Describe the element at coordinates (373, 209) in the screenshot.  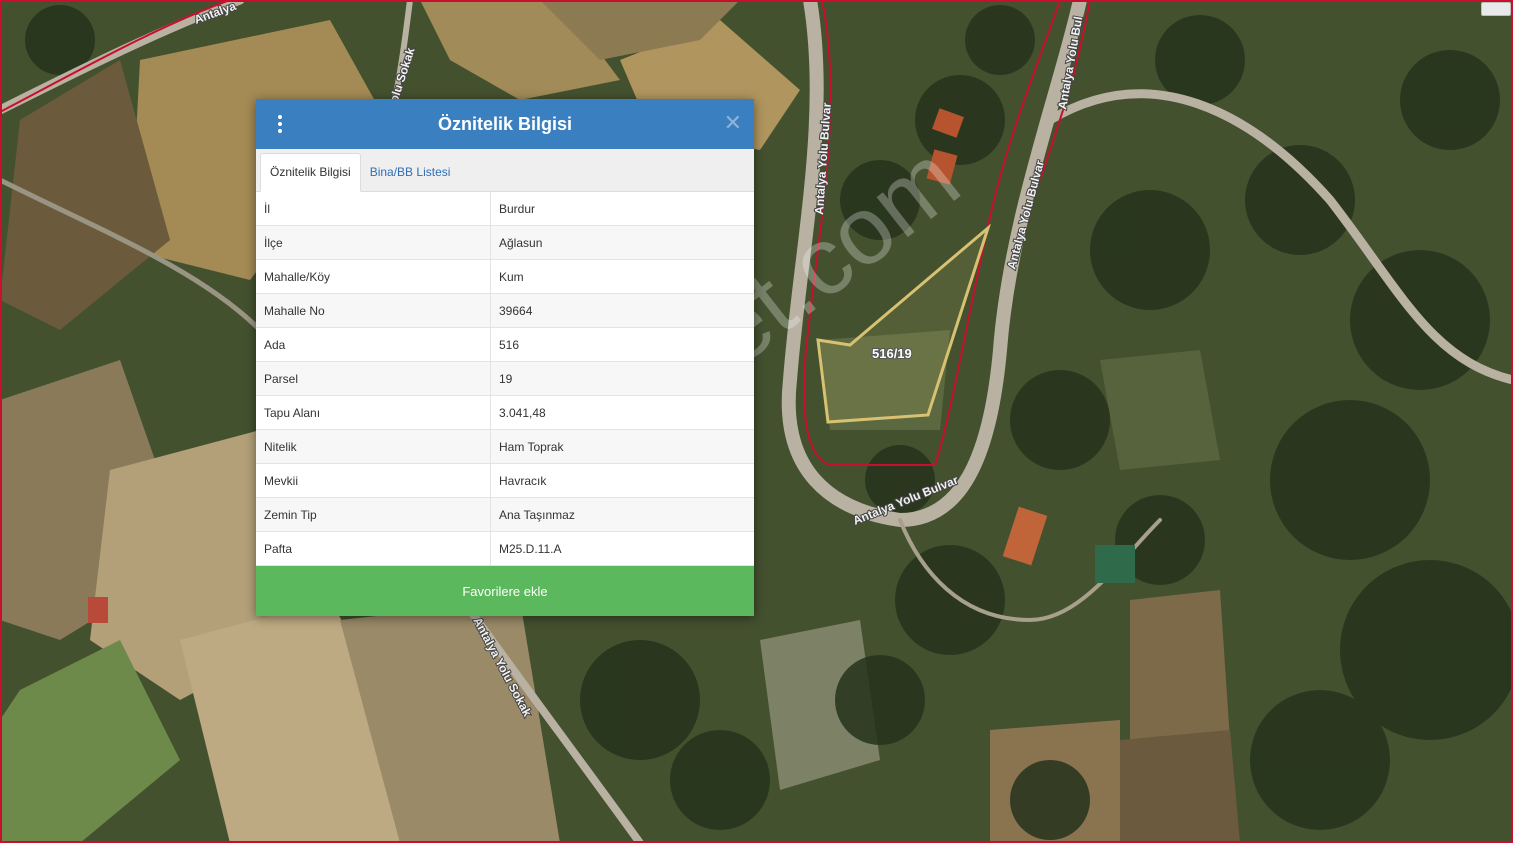
I see `row-key: İl` at that location.